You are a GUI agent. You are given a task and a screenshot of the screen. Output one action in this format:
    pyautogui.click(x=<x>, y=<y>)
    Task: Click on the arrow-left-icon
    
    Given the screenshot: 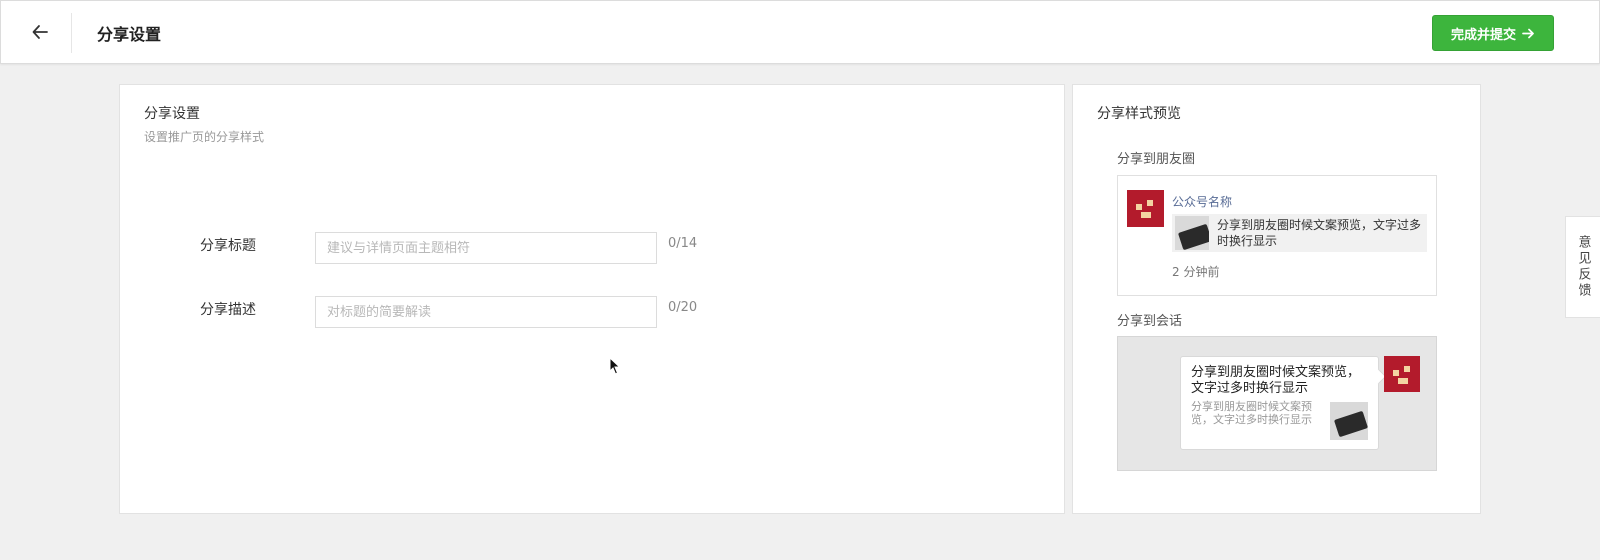 What is the action you would take?
    pyautogui.click(x=40, y=32)
    